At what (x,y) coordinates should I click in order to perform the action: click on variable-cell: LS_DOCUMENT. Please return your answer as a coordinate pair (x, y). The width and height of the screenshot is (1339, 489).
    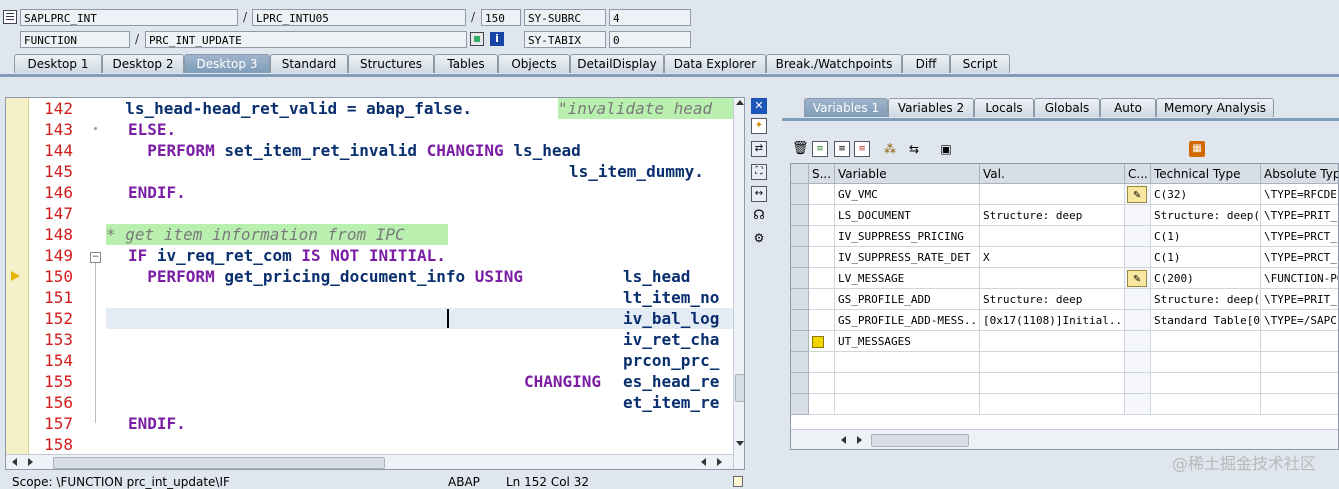
    Looking at the image, I should click on (907, 215).